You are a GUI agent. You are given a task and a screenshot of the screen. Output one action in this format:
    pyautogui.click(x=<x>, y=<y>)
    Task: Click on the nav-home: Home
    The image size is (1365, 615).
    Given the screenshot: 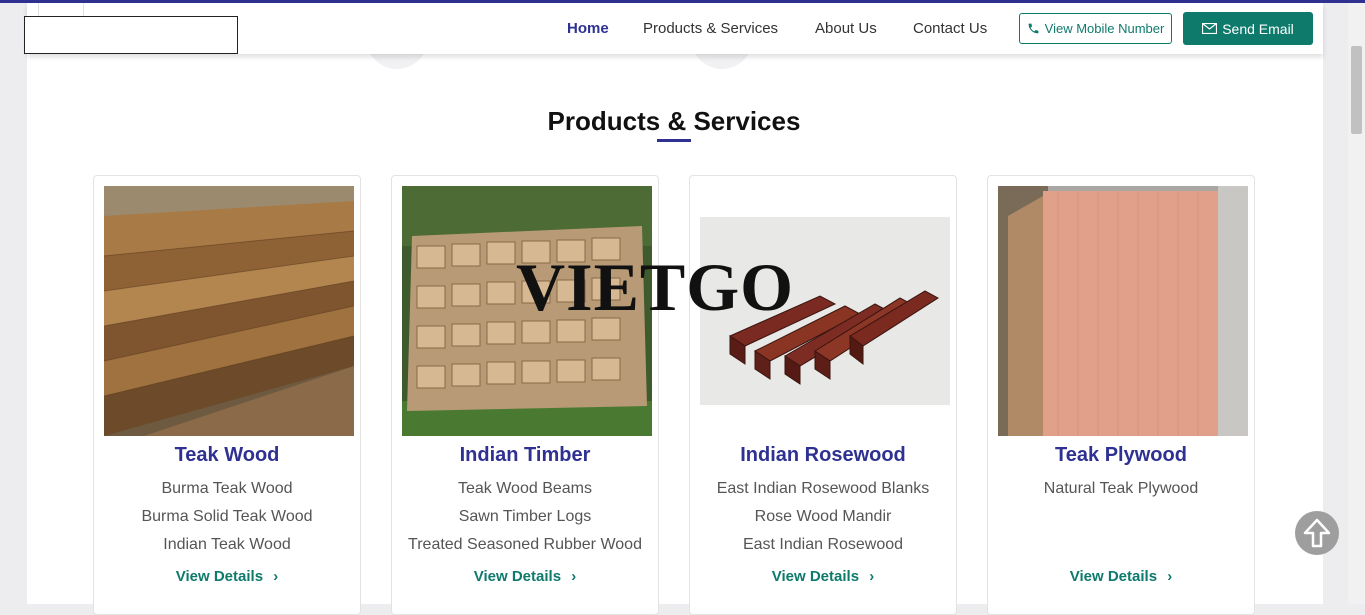 What is the action you would take?
    pyautogui.click(x=588, y=28)
    